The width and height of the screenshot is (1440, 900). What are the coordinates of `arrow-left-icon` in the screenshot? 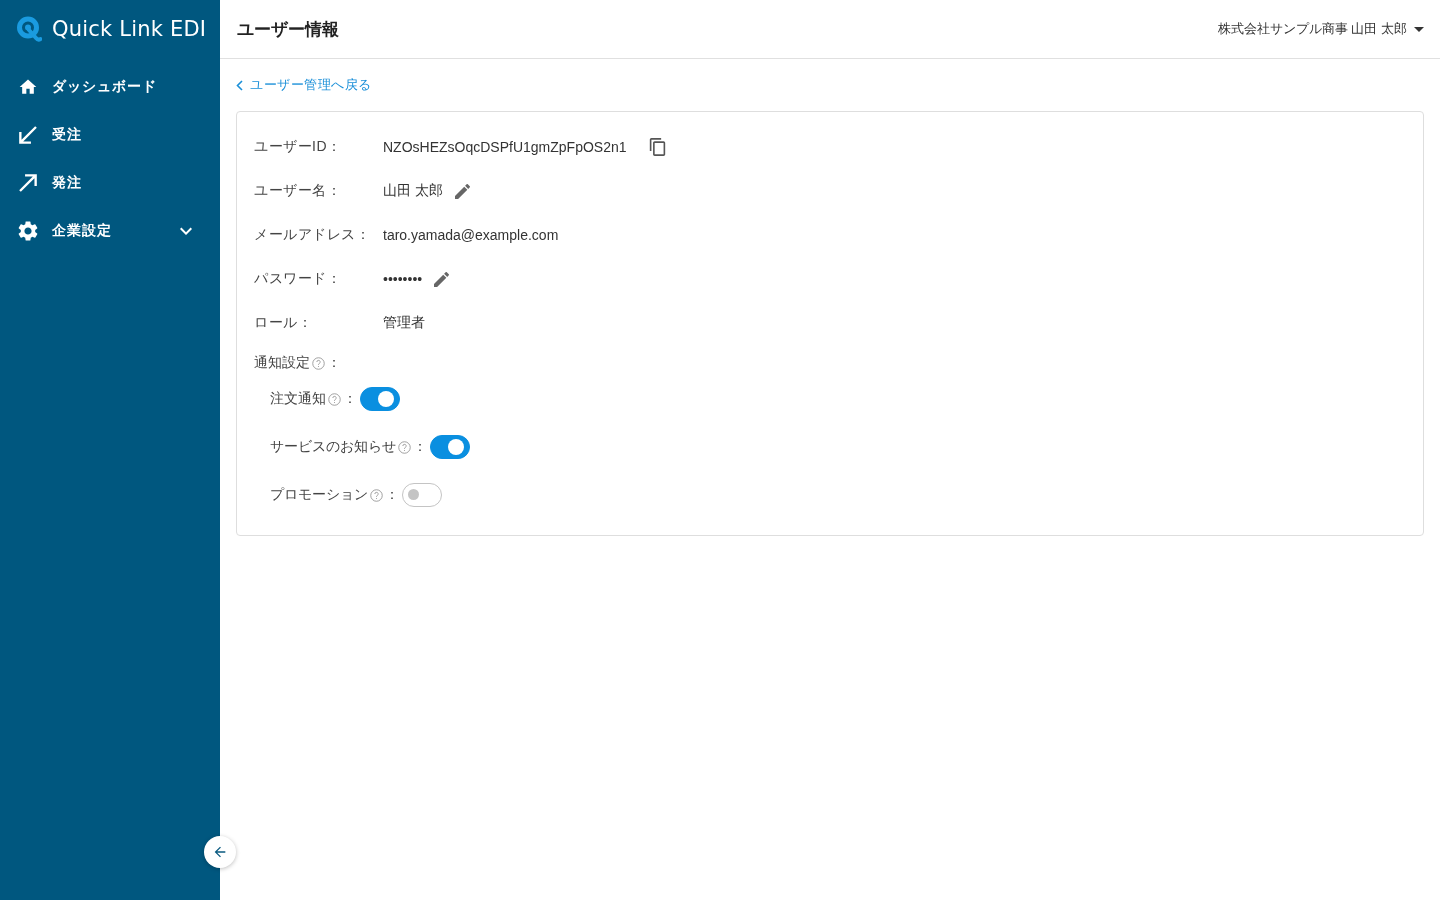 It's located at (220, 852).